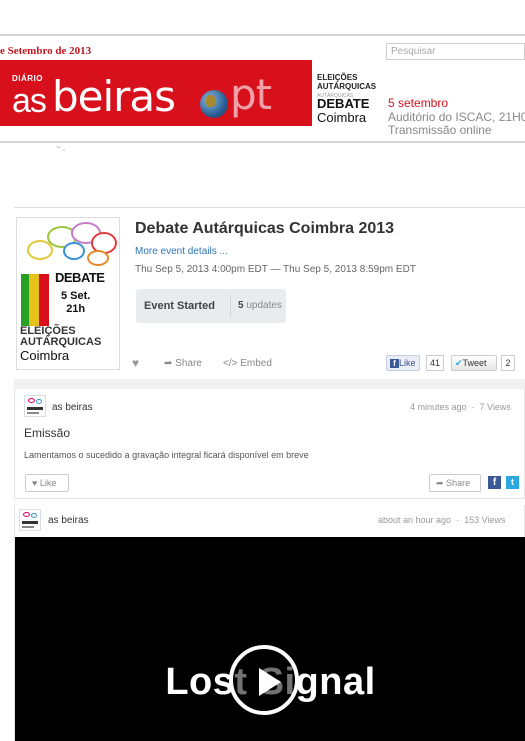  I want to click on event-status-box: Event Started 5 updates, so click(211, 306).